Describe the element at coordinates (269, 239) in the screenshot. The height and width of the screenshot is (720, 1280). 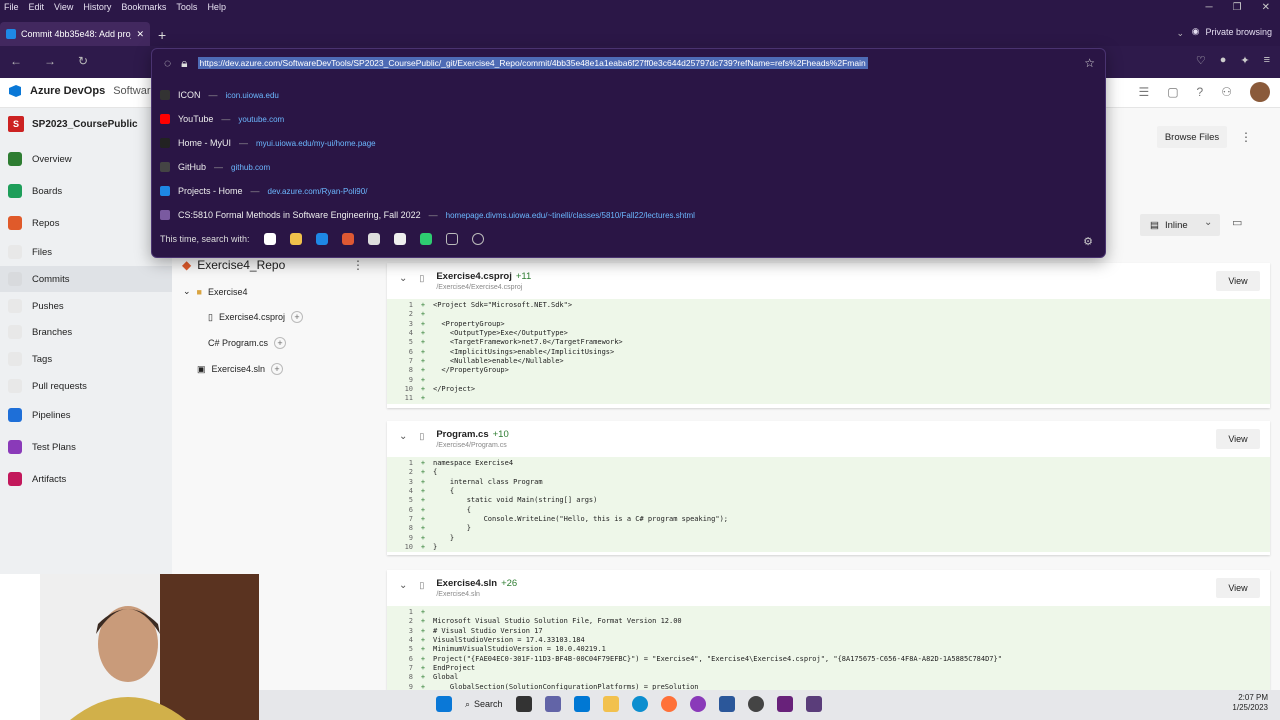
I see `google-engine-icon` at that location.